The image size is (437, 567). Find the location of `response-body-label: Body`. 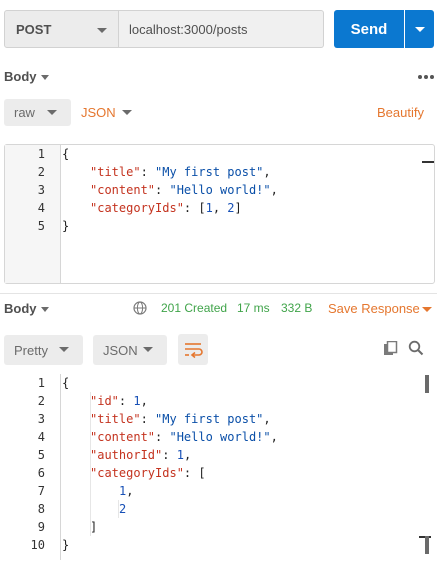

response-body-label: Body is located at coordinates (20, 308).